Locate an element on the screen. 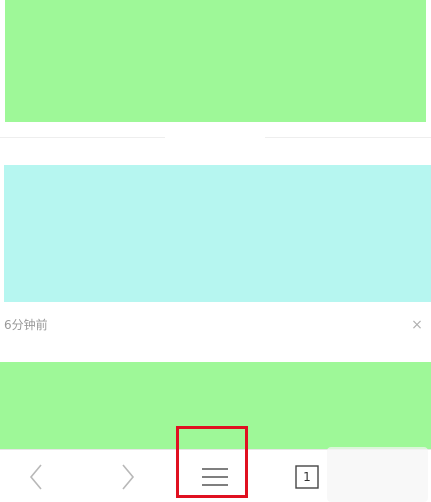 The image size is (431, 502). menu-button is located at coordinates (215, 476).